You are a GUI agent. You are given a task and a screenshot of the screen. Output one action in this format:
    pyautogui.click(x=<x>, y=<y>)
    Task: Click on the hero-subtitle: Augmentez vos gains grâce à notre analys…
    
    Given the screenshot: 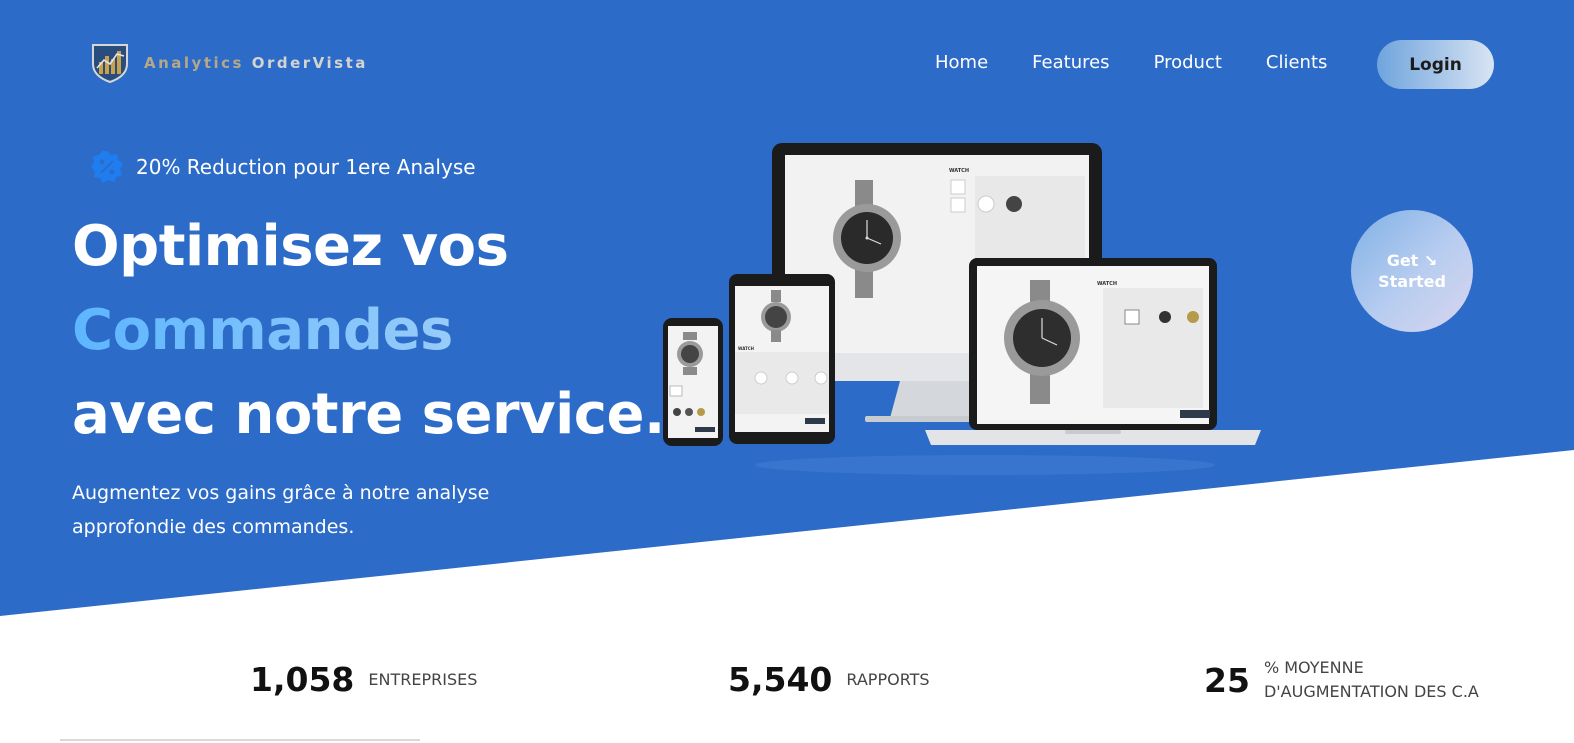 What is the action you would take?
    pyautogui.click(x=281, y=510)
    